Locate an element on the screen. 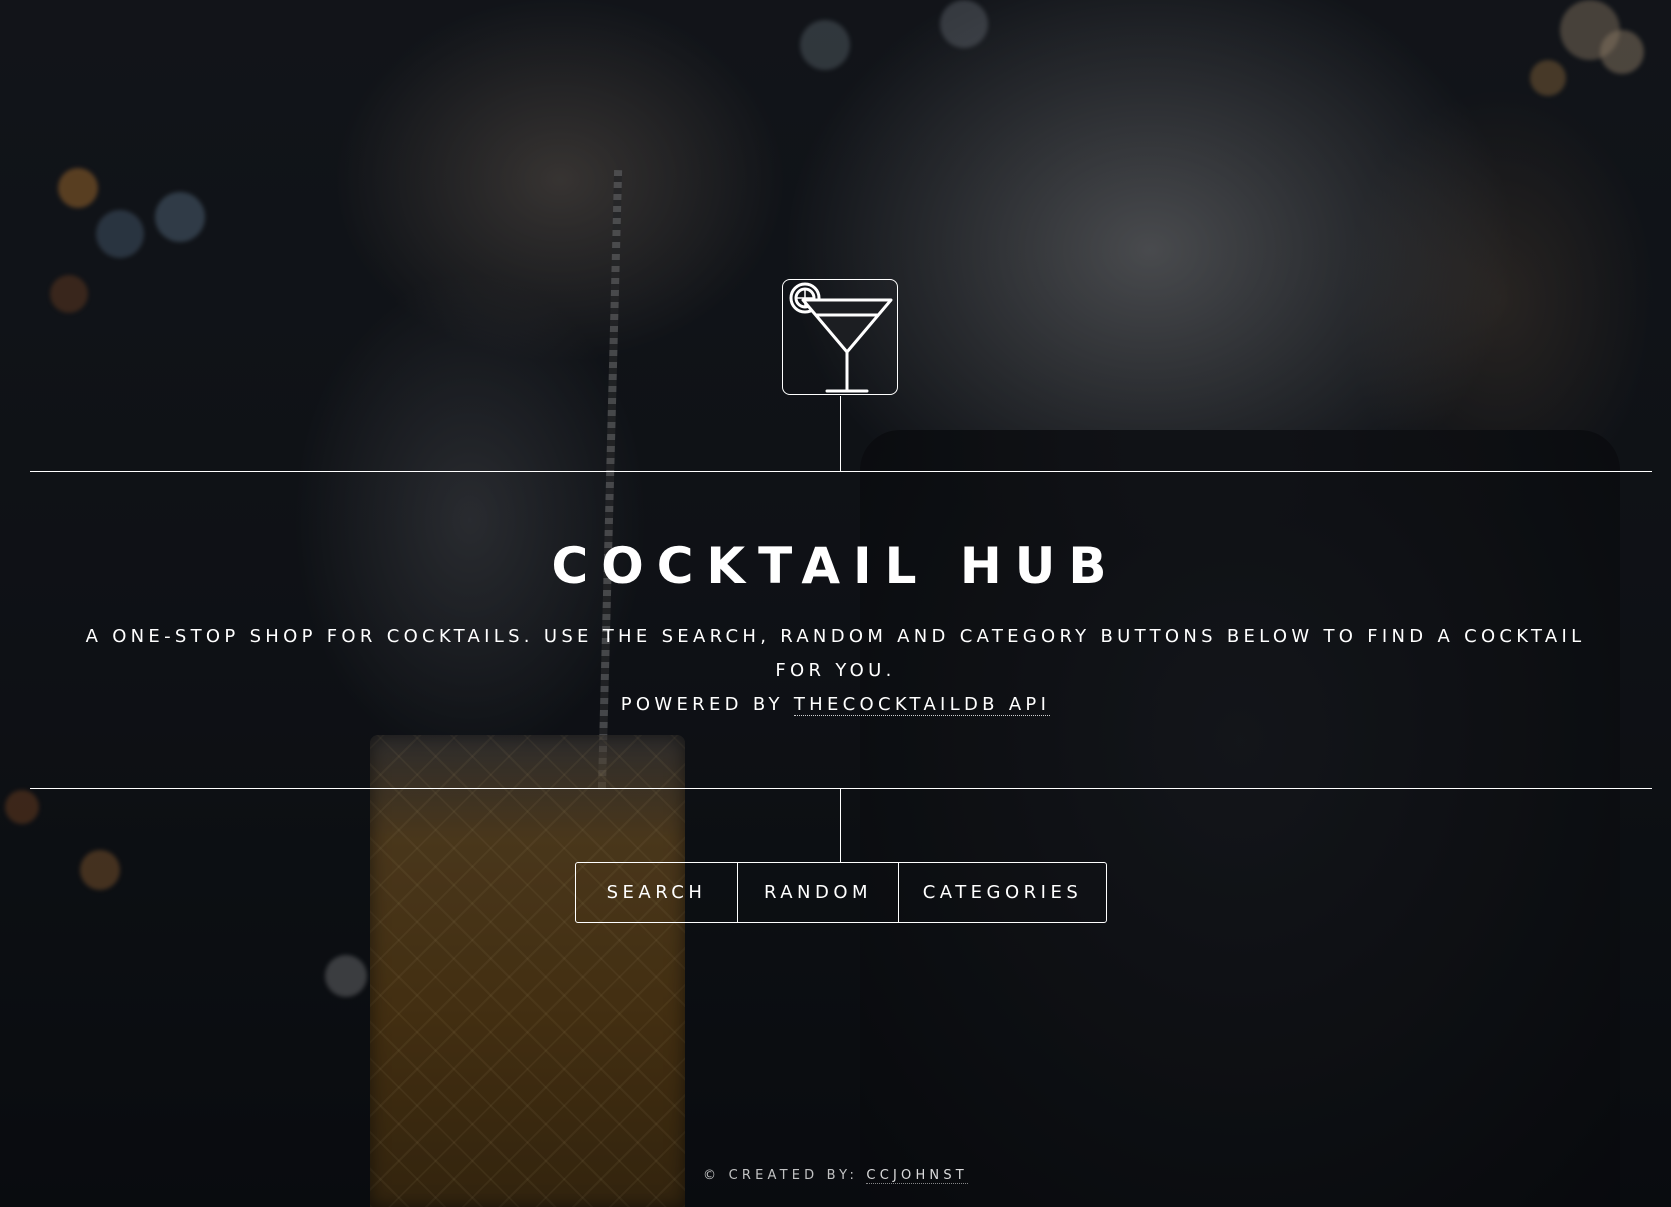 Image resolution: width=1671 pixels, height=1207 pixels. random-button: RANDOM is located at coordinates (817, 892).